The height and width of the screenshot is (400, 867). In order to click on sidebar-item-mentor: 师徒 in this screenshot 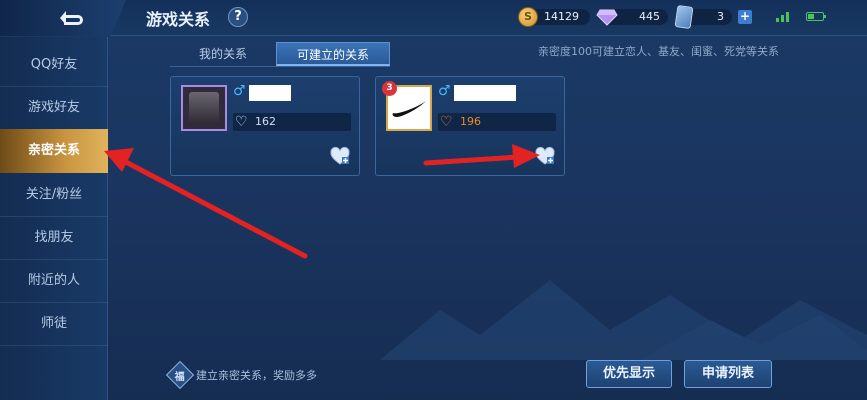, I will do `click(54, 324)`.